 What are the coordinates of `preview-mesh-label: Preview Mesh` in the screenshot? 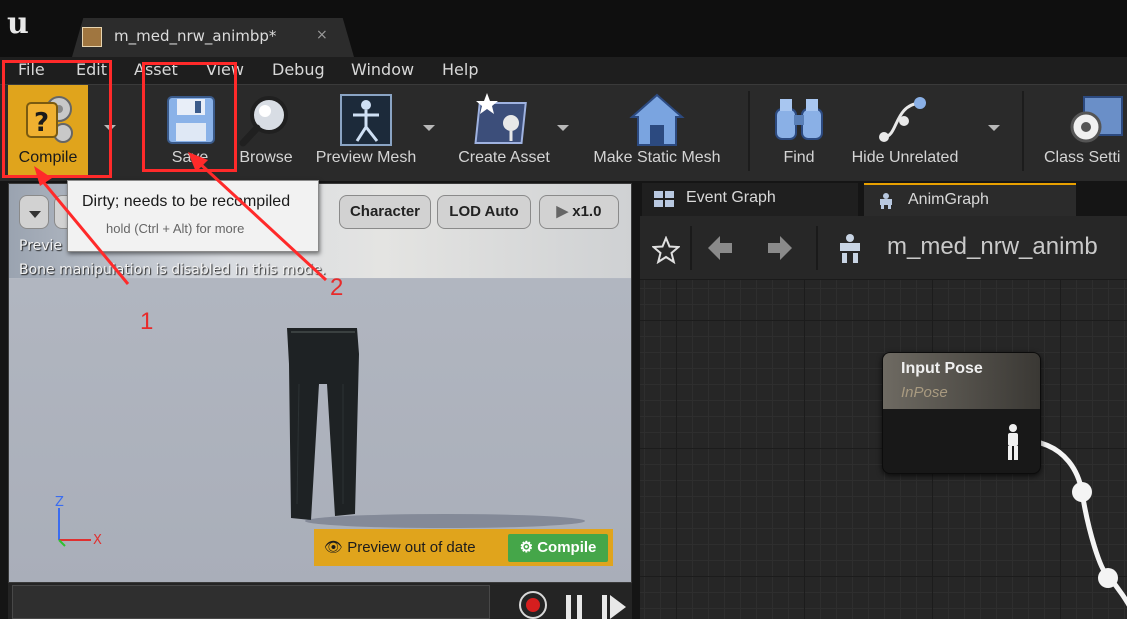 It's located at (366, 157).